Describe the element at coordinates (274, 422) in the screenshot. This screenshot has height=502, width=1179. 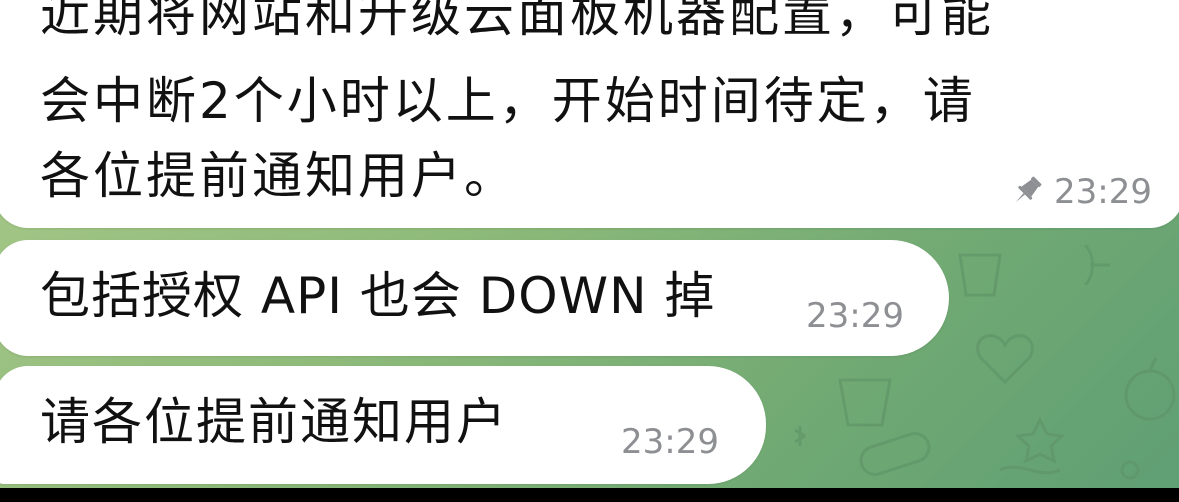
I see `message-3-text: 请各位提前通知用户` at that location.